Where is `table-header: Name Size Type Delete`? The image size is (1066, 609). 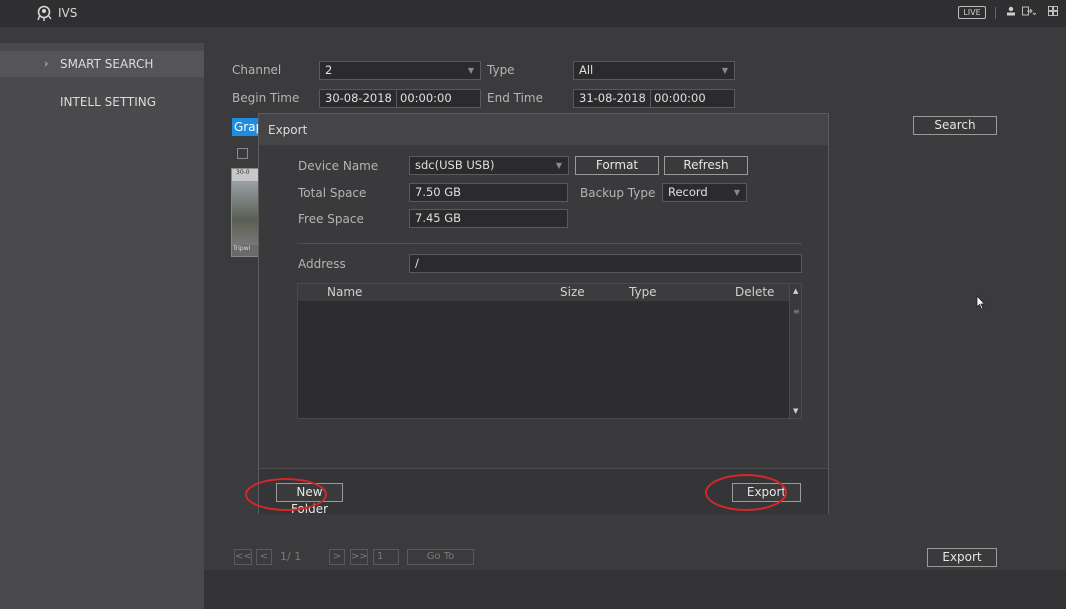
table-header: Name Size Type Delete is located at coordinates (549, 292).